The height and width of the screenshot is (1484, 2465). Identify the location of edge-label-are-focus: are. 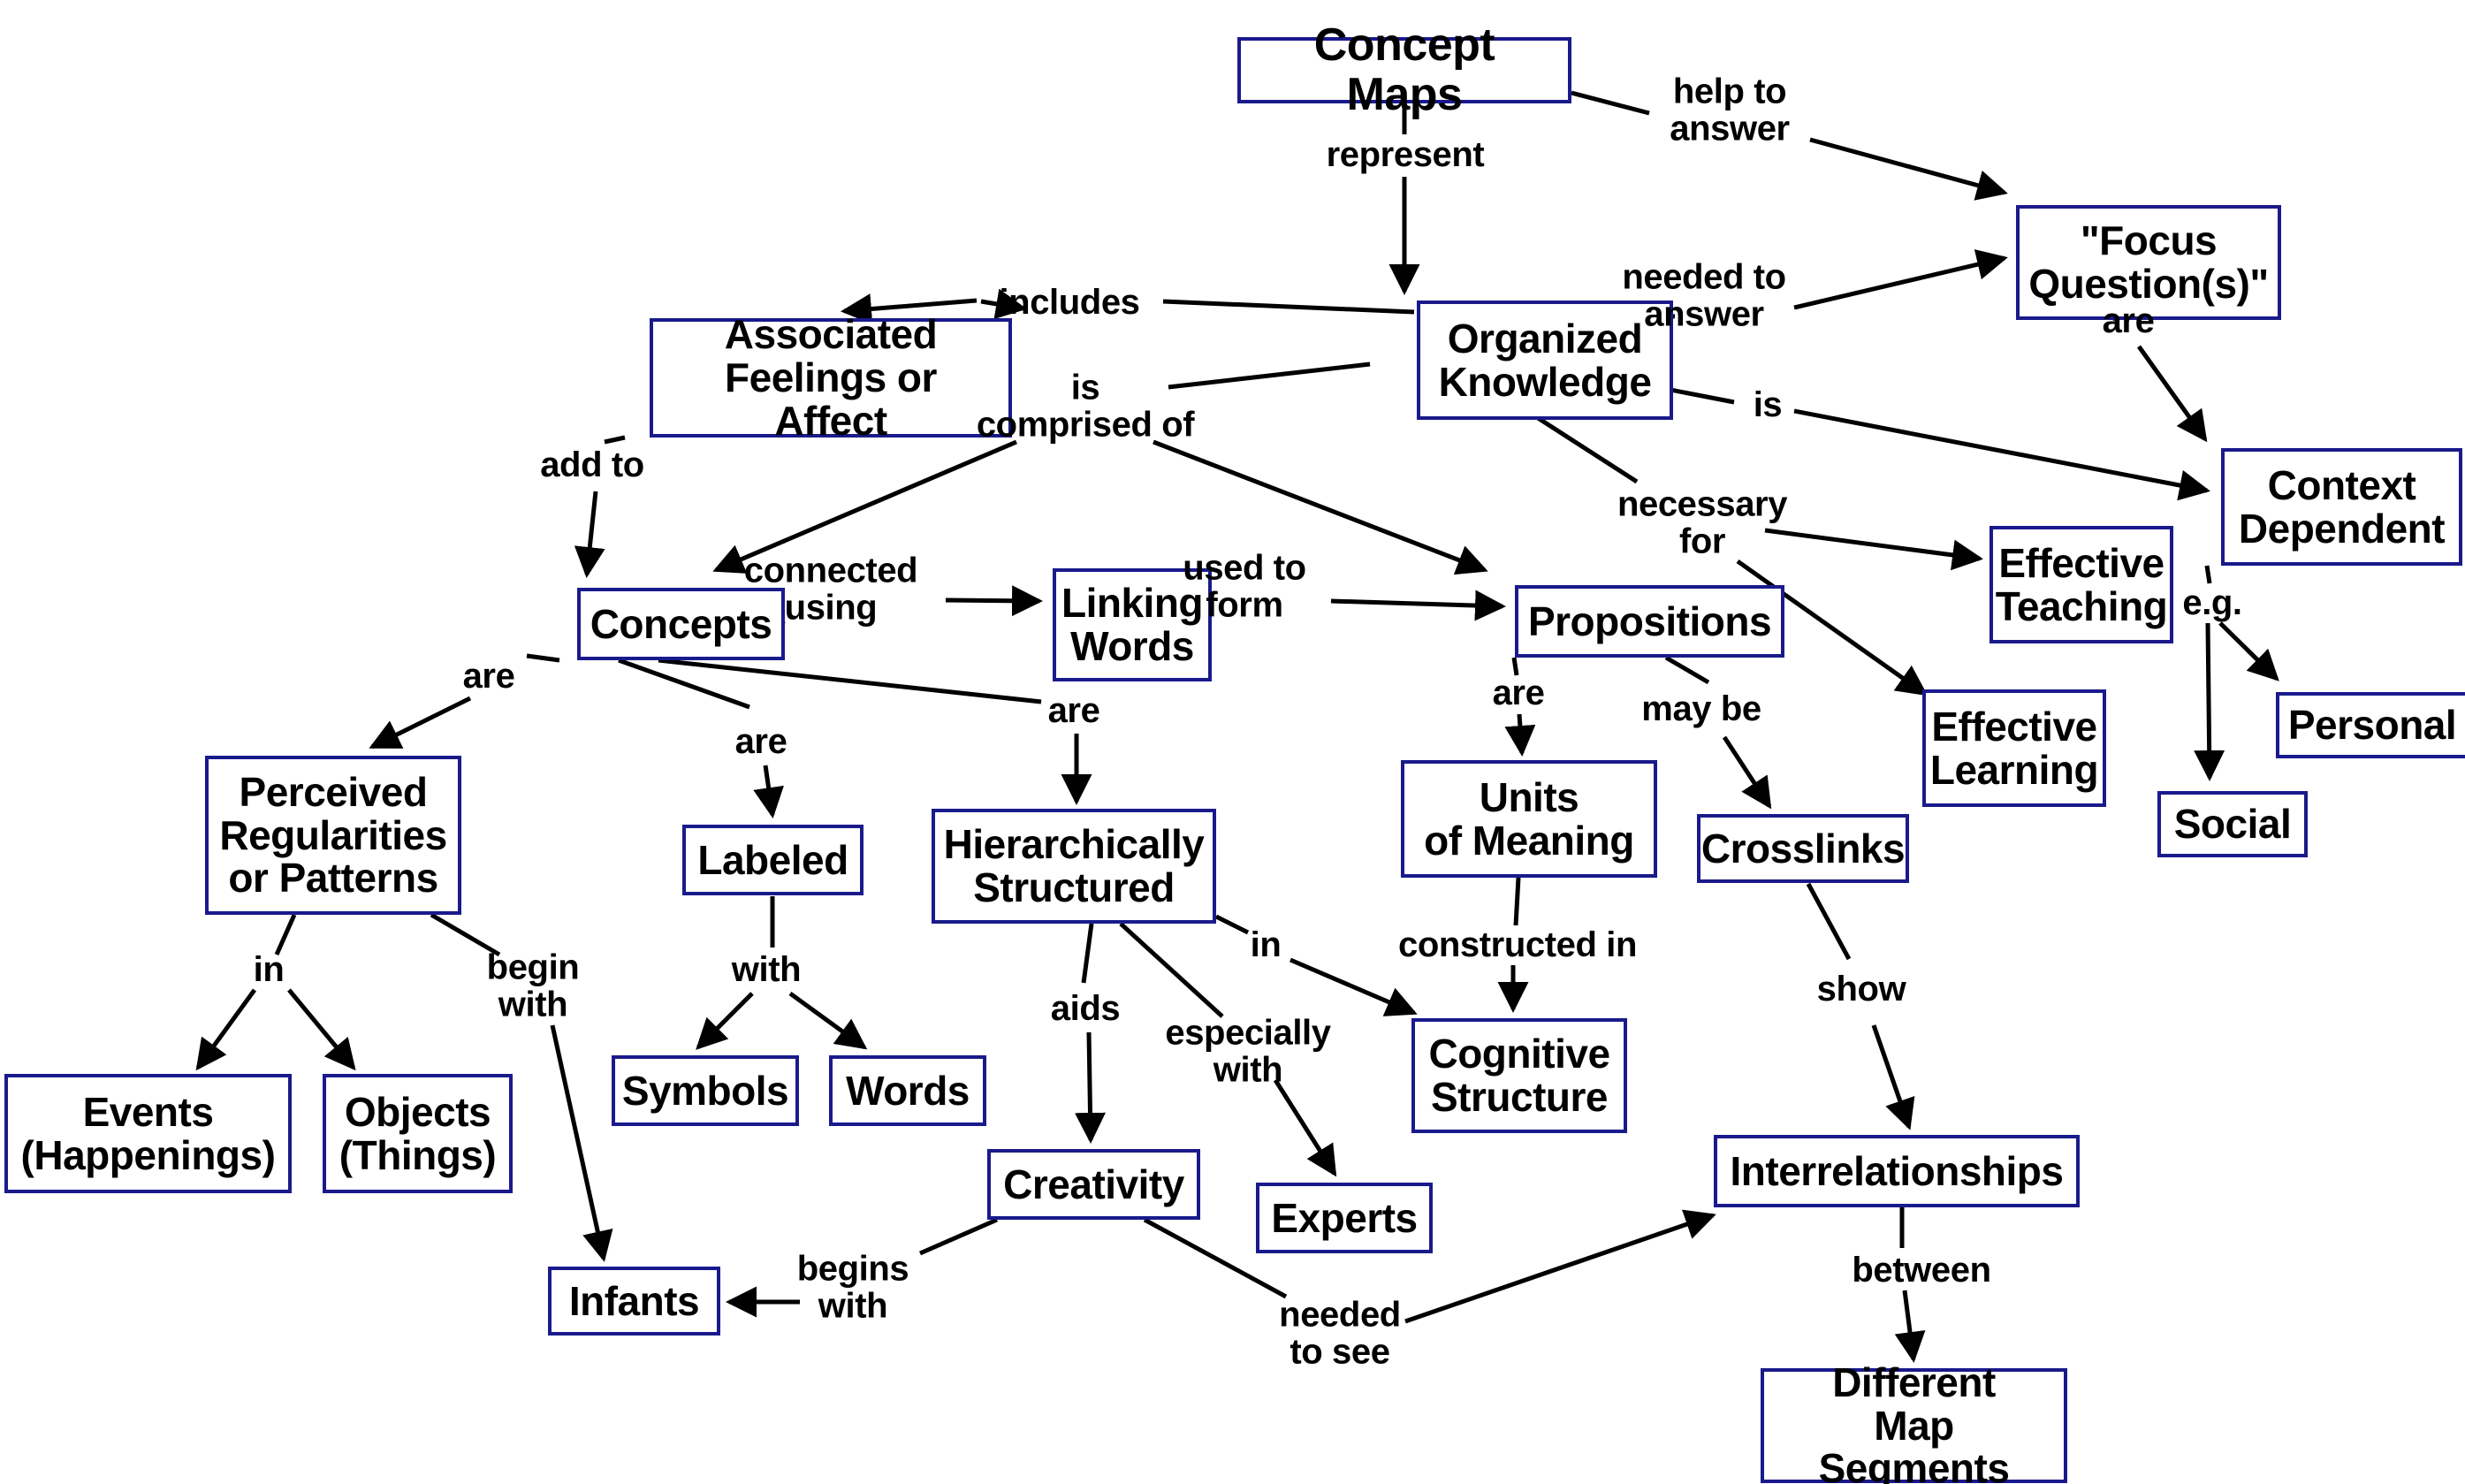
(2128, 321).